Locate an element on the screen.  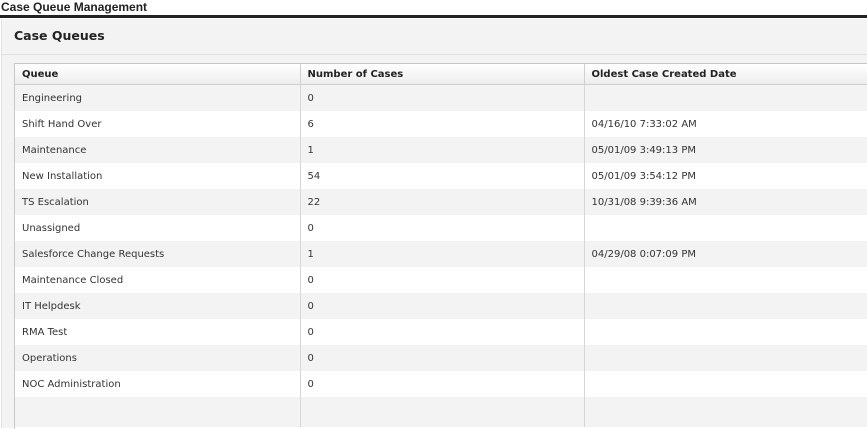
column-header-oldest-case-created-date: Oldest Case Created Date is located at coordinates (725, 74).